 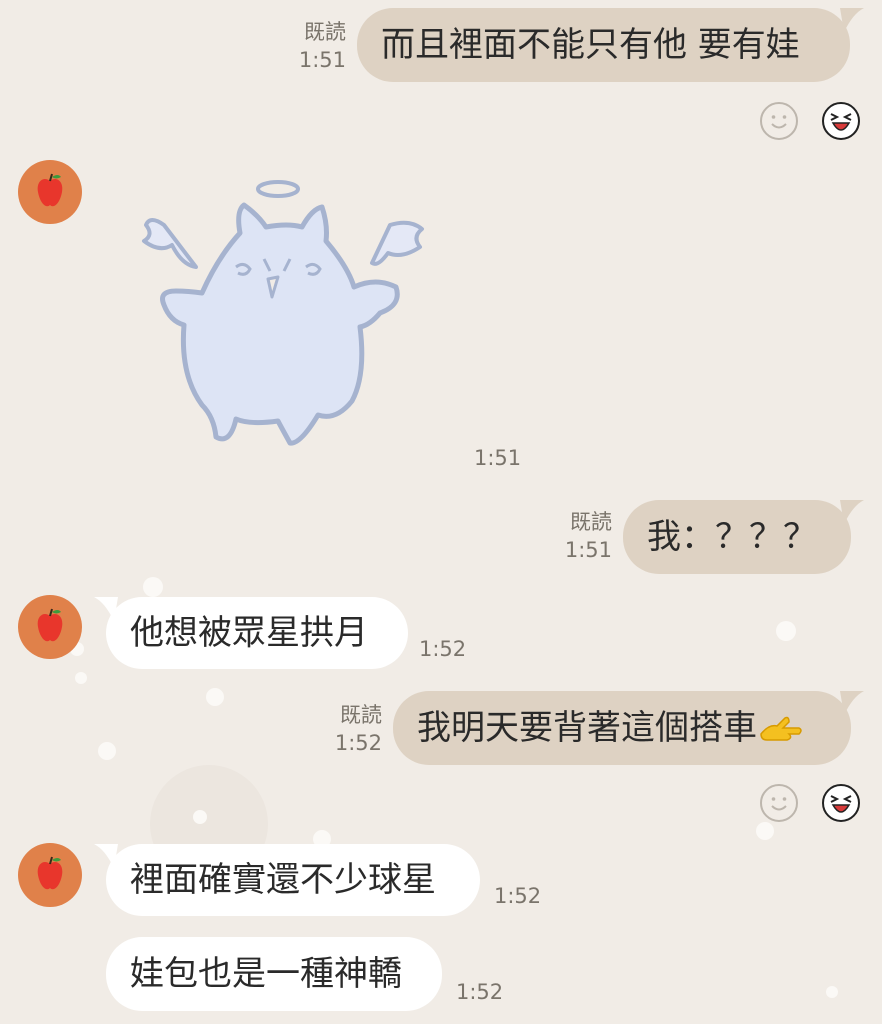 What do you see at coordinates (732, 537) in the screenshot?
I see `message-text: 我：？？？` at bounding box center [732, 537].